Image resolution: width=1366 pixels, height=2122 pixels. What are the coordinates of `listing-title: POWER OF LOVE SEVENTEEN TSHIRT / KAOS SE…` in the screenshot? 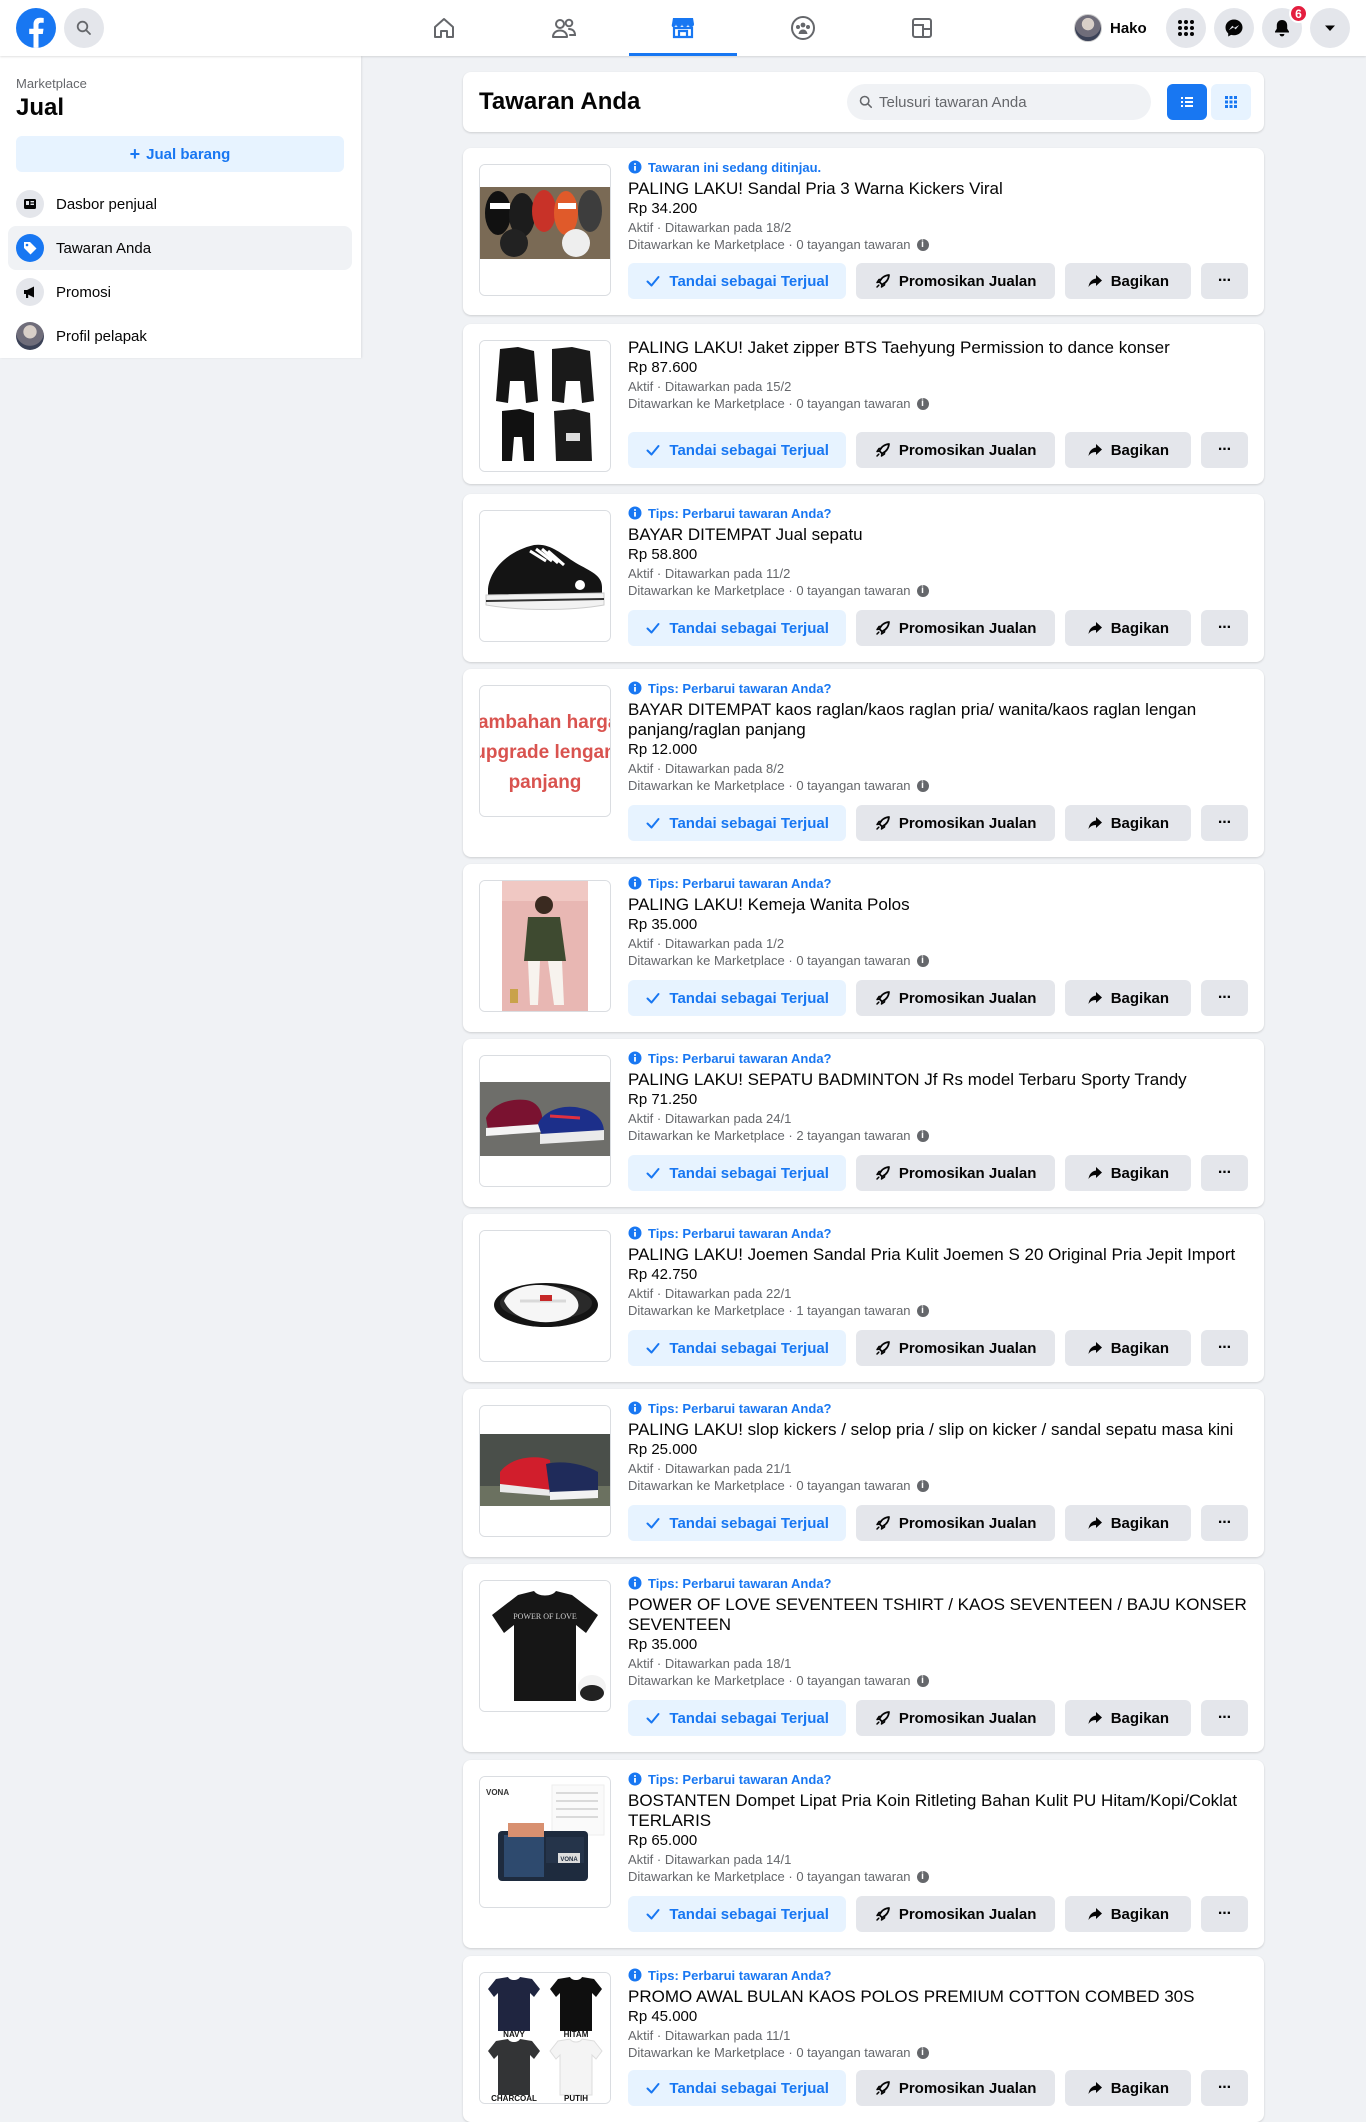 It's located at (938, 1615).